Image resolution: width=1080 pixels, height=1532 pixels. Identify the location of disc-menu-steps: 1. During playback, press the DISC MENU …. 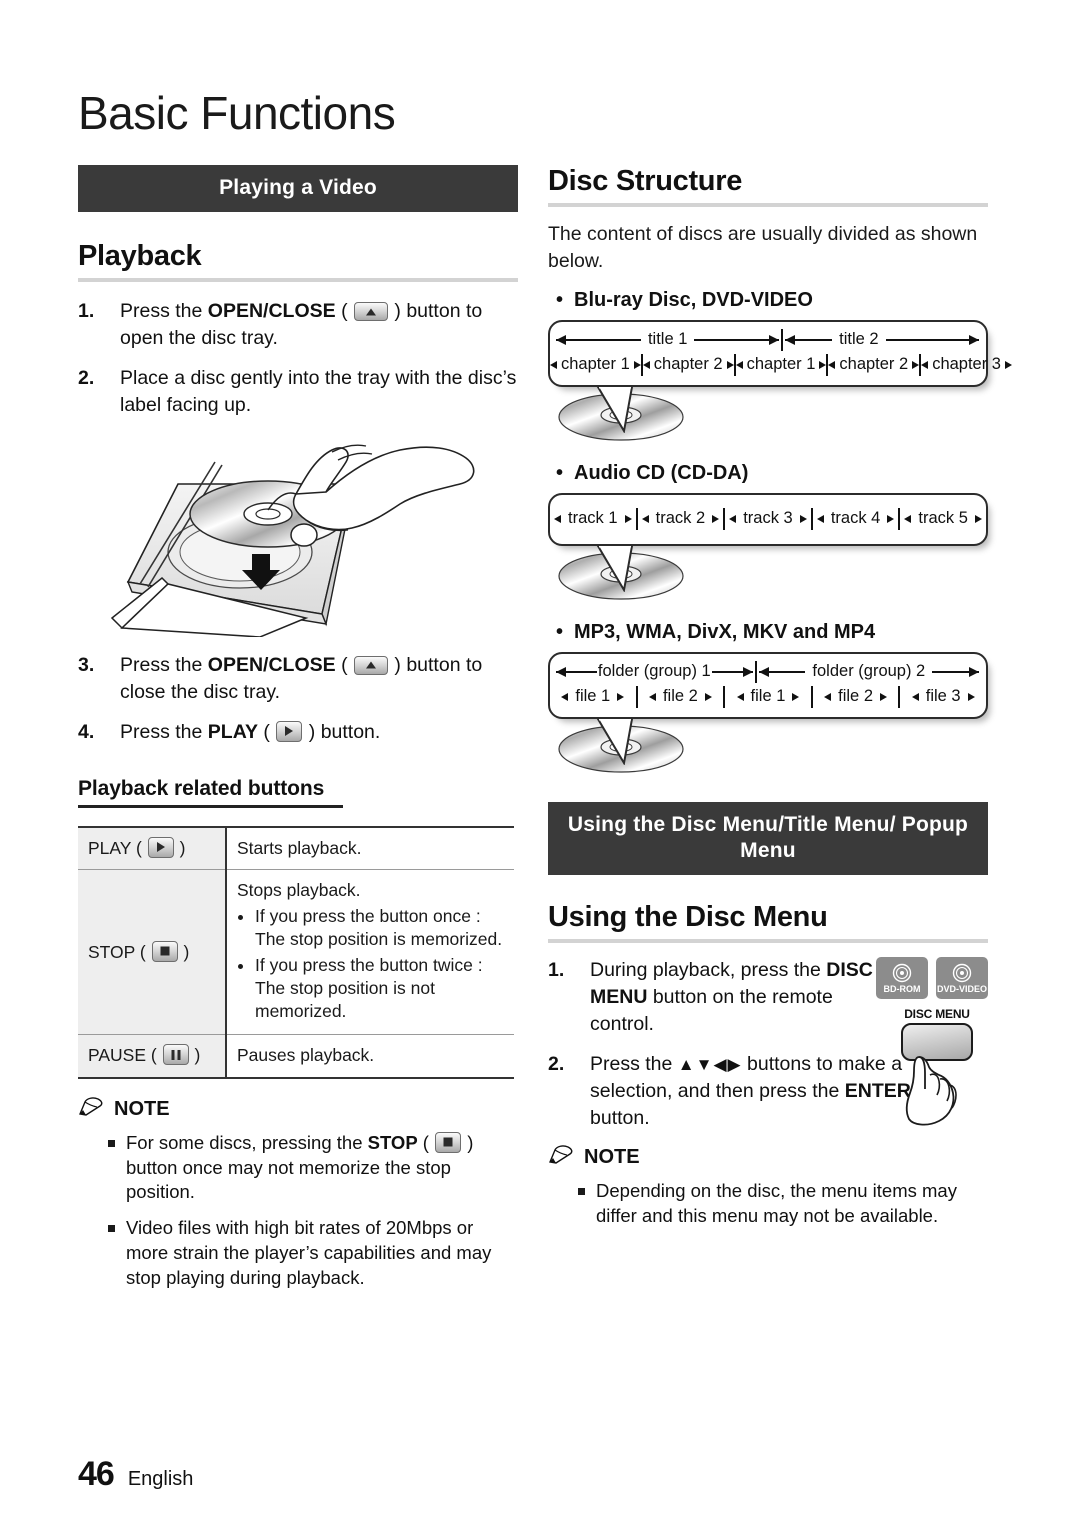
(729, 1044).